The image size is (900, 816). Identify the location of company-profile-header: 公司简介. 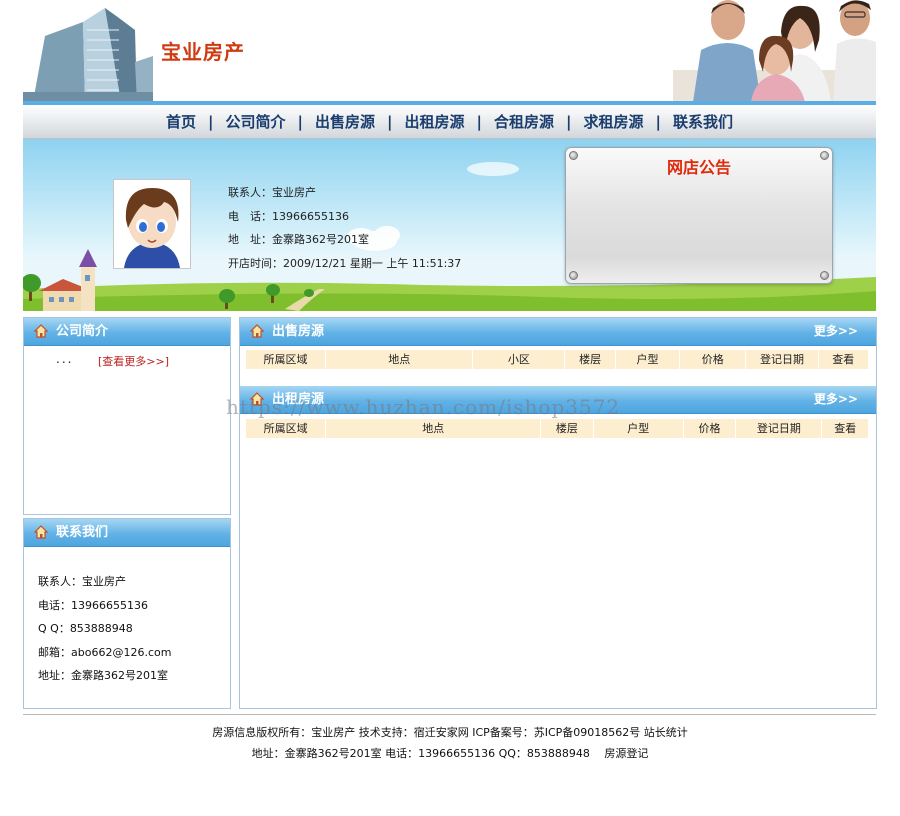
(127, 332).